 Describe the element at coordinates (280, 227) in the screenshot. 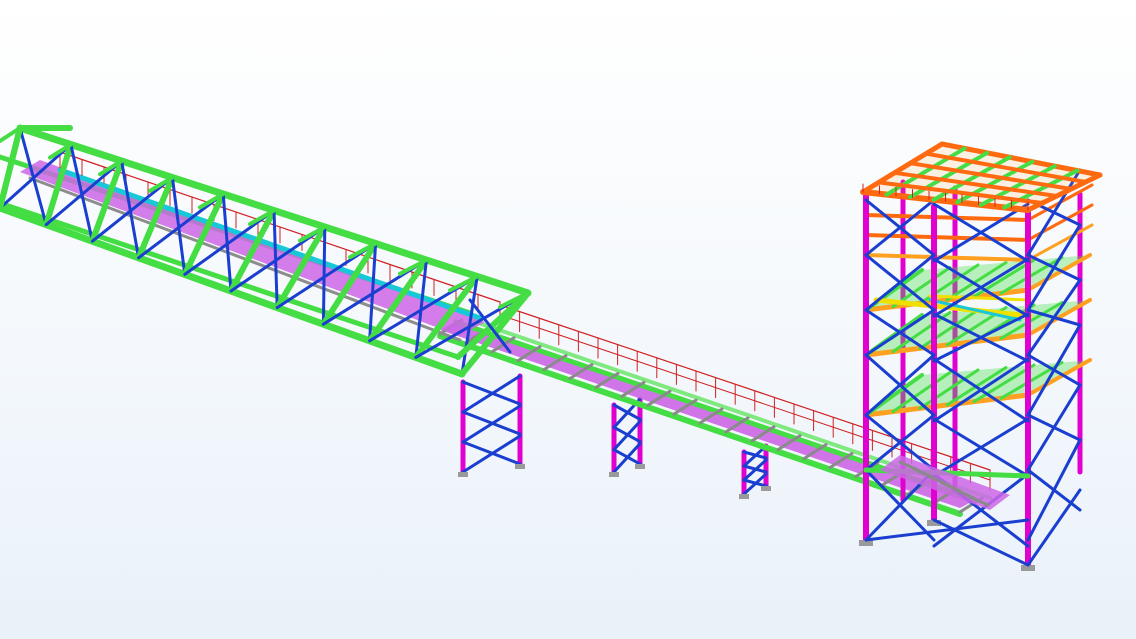

I see `handrail-top` at that location.